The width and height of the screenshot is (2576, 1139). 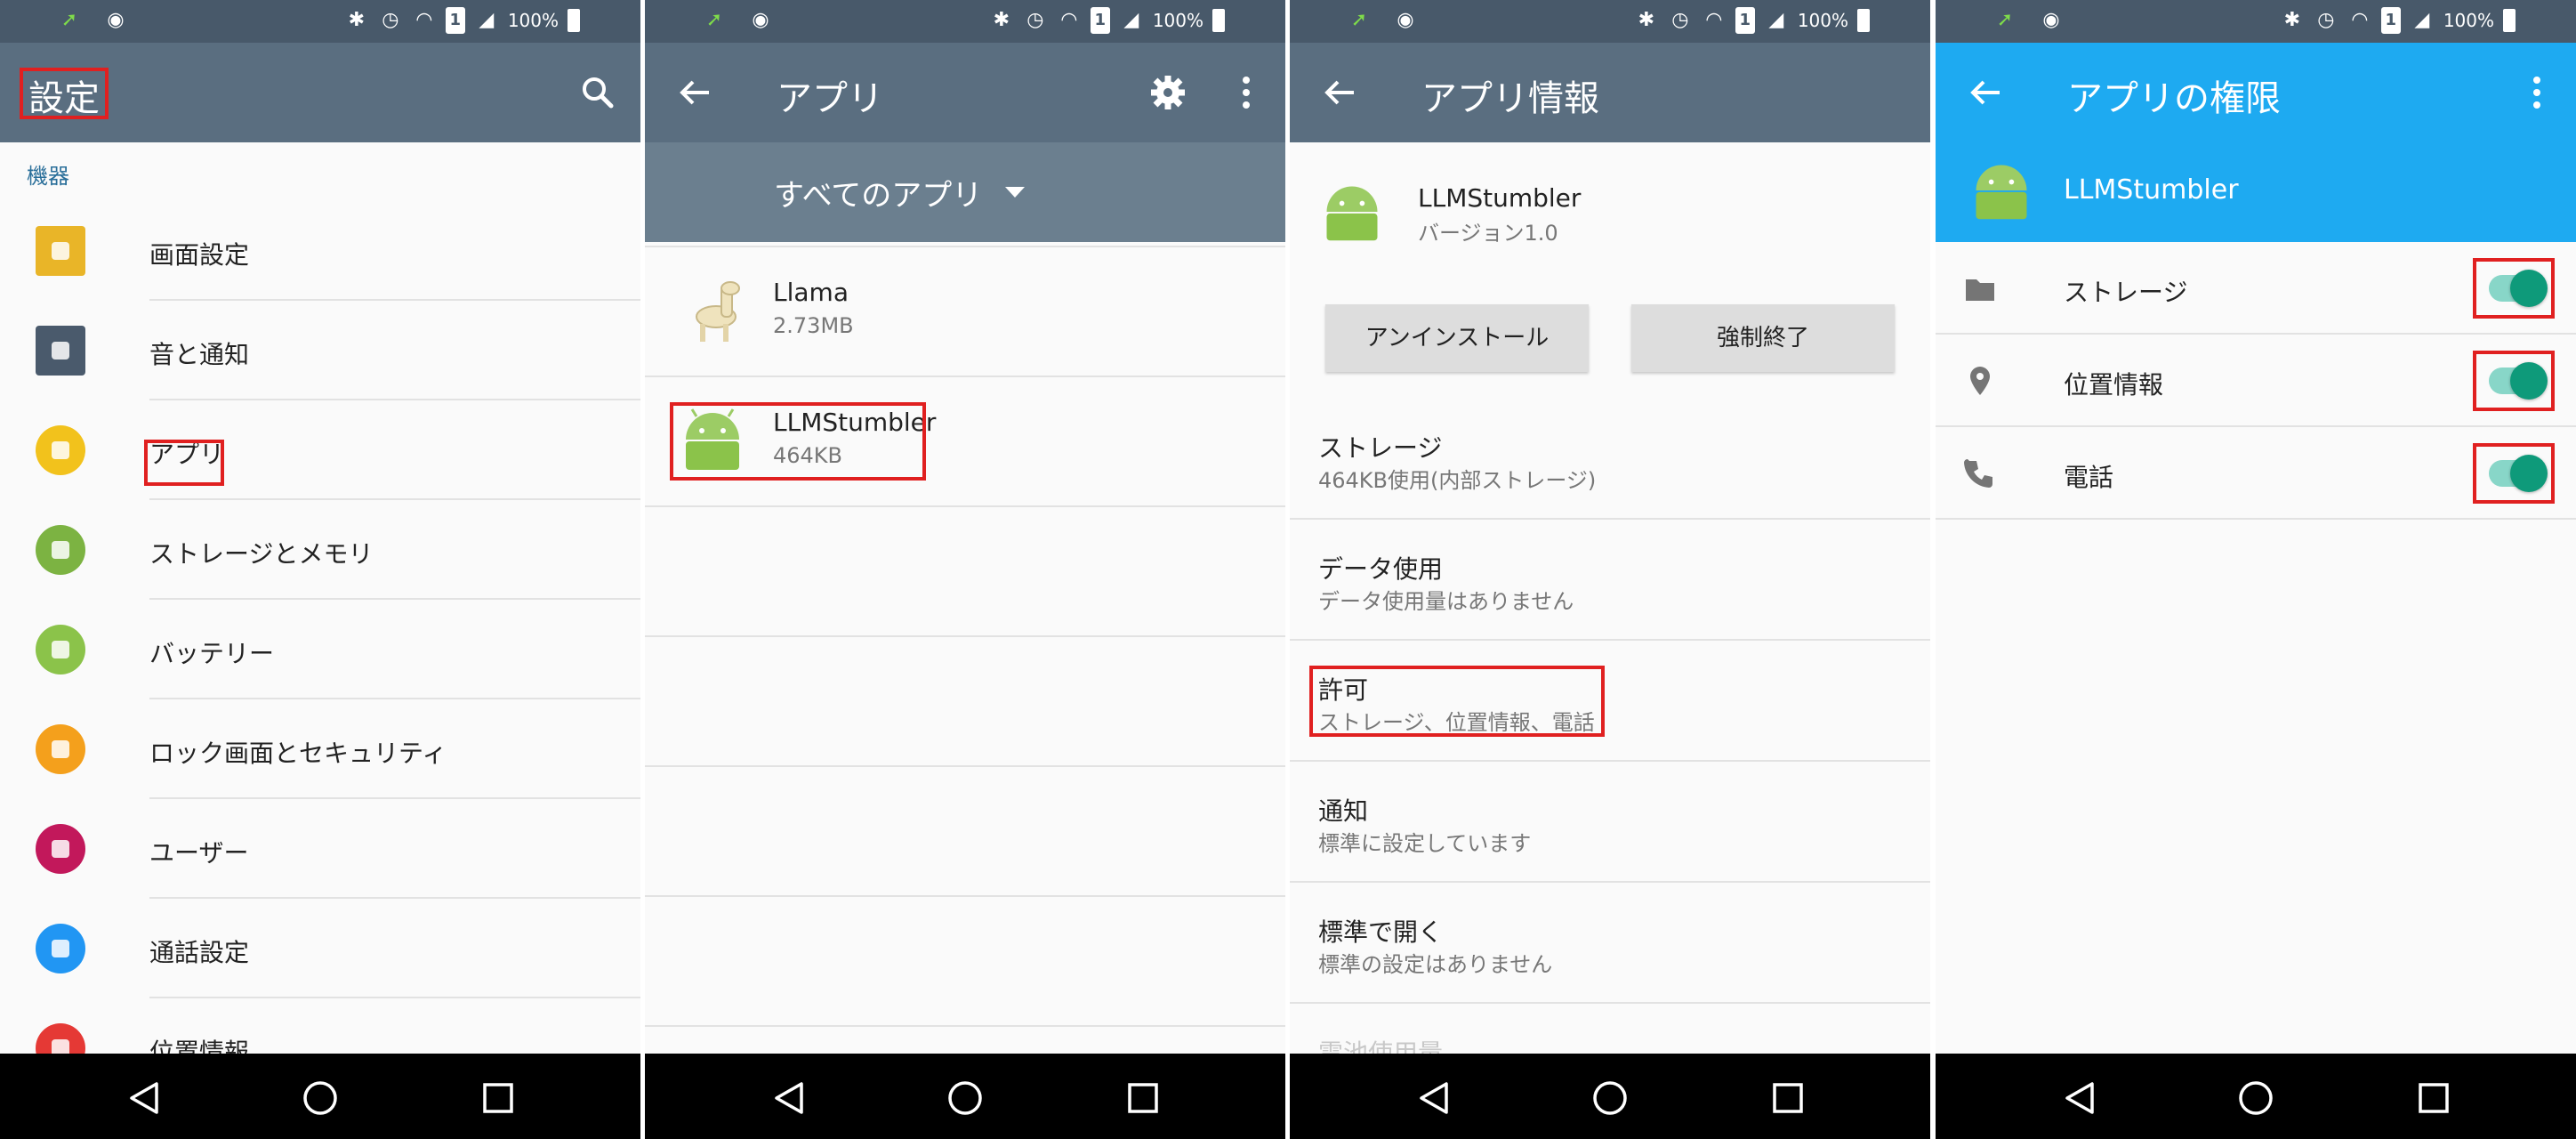 I want to click on settings-item: 通話設定, so click(x=320, y=949).